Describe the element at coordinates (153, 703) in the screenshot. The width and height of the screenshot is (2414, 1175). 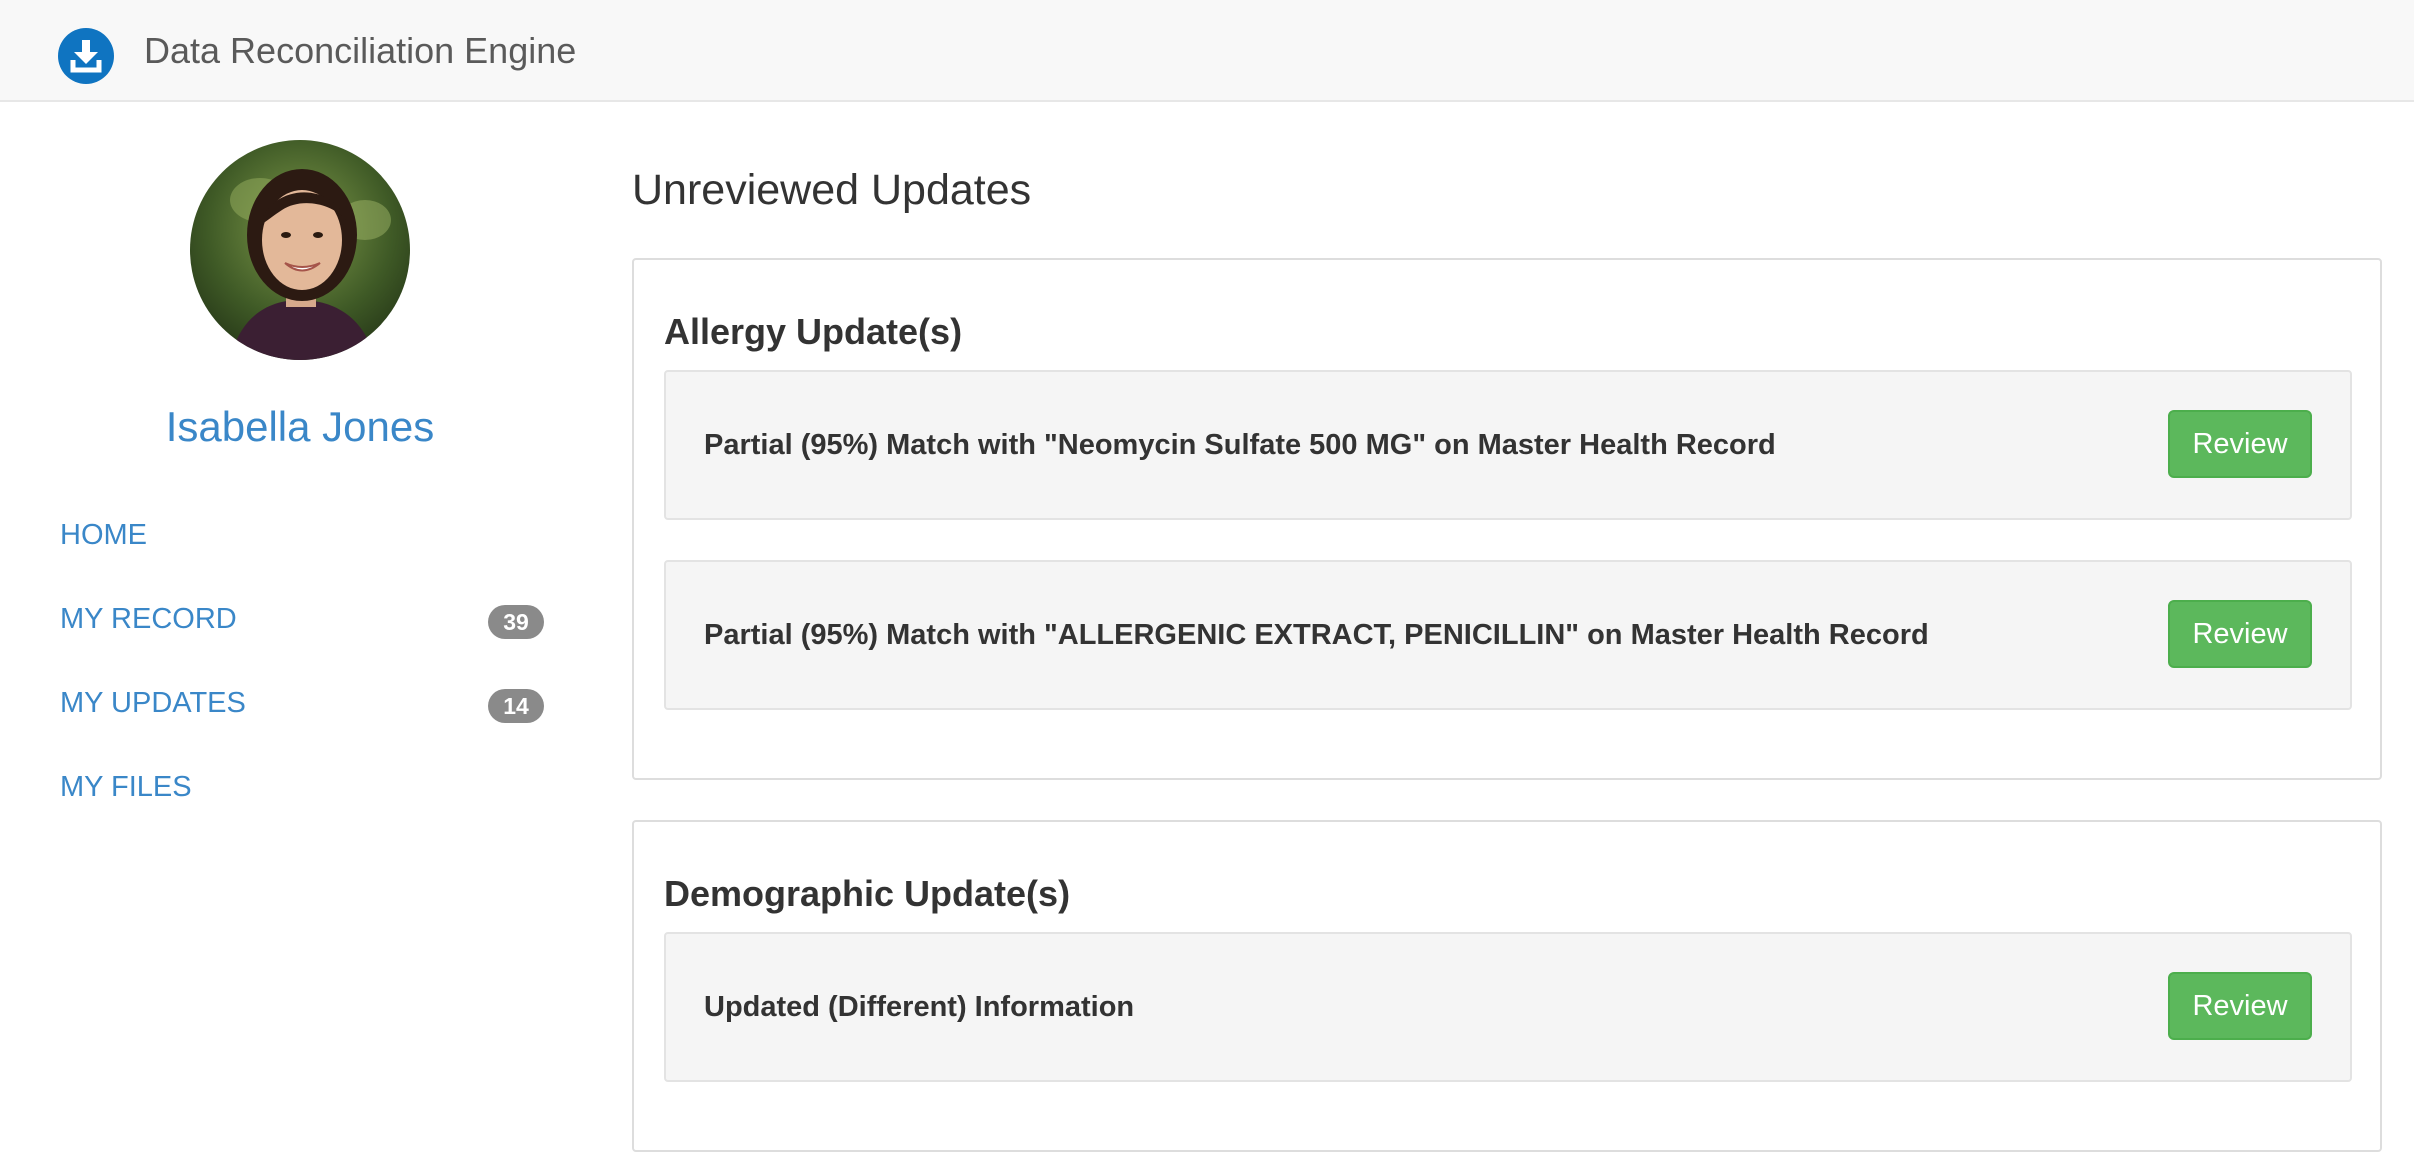
I see `sidebar-item-label: MY UPDATES` at that location.